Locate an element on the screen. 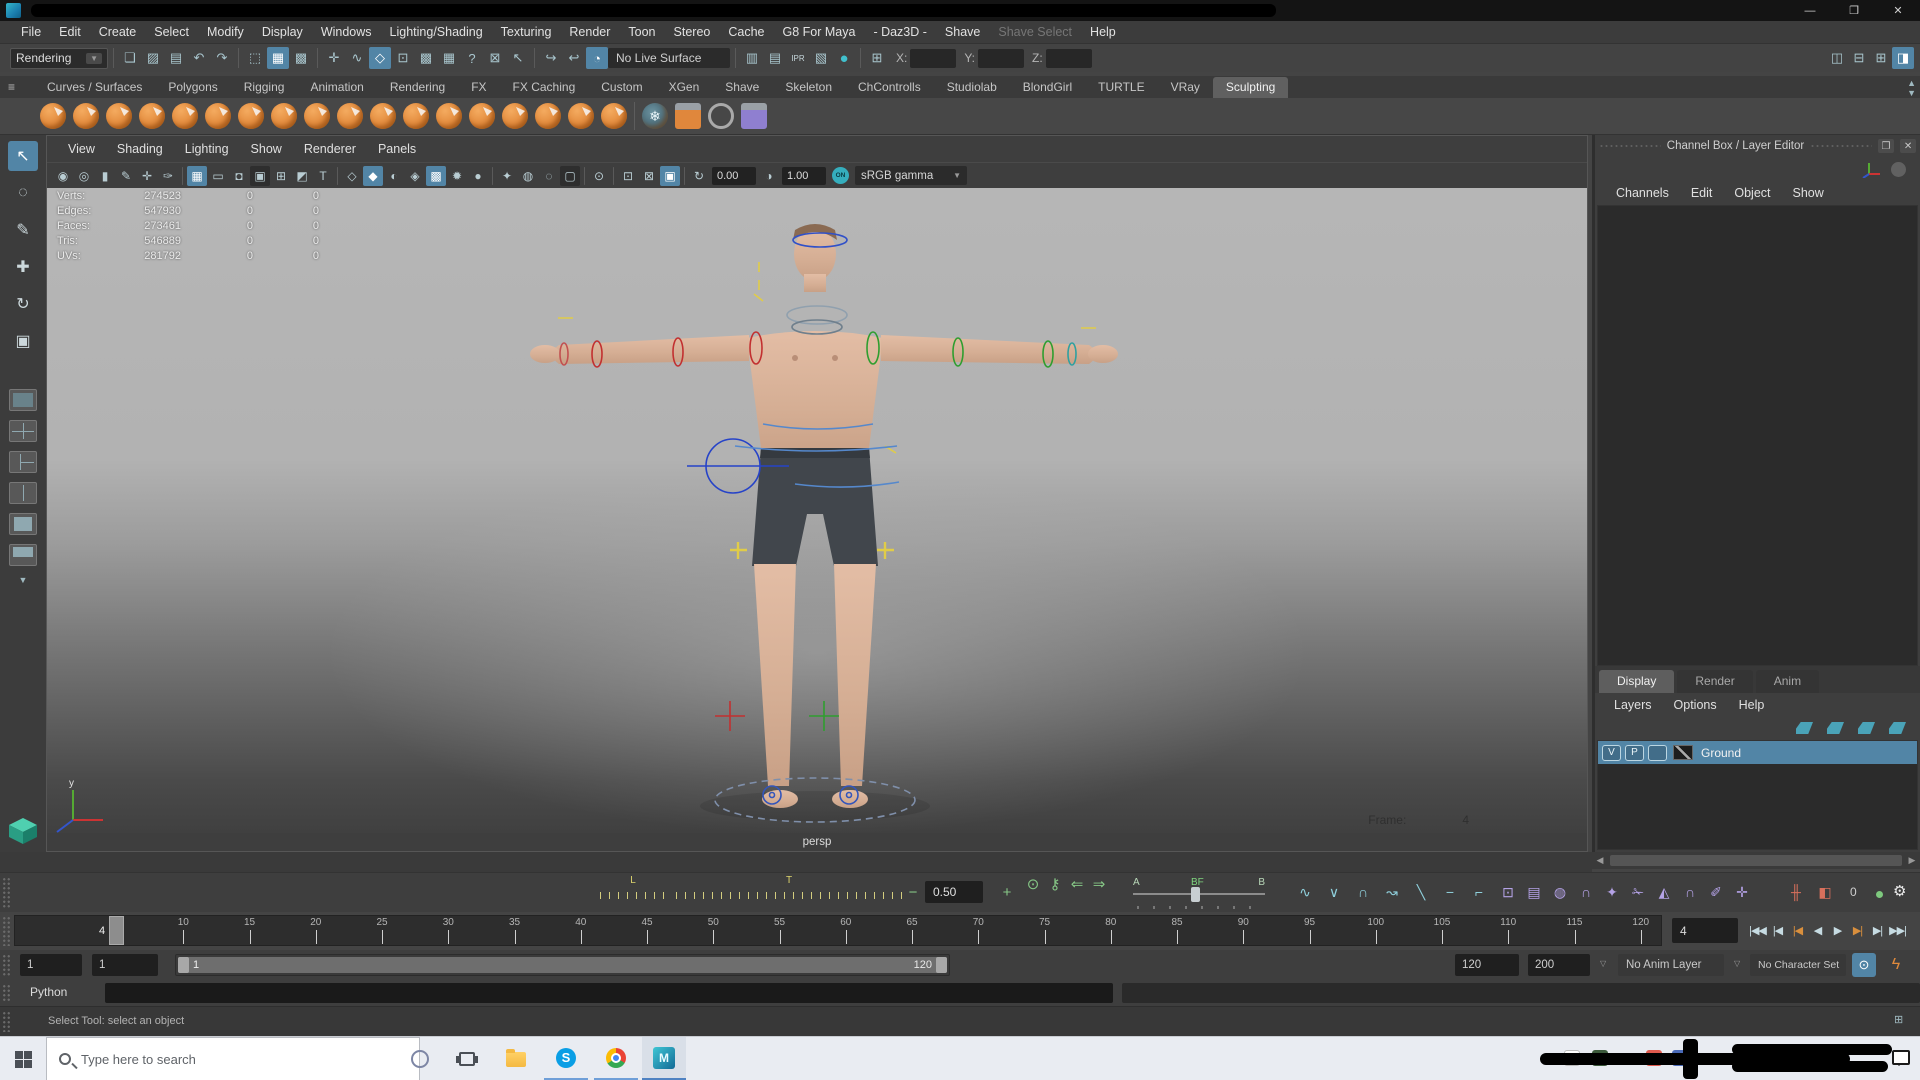 The width and height of the screenshot is (1920, 1080). uv-panel-icon is located at coordinates (754, 116).